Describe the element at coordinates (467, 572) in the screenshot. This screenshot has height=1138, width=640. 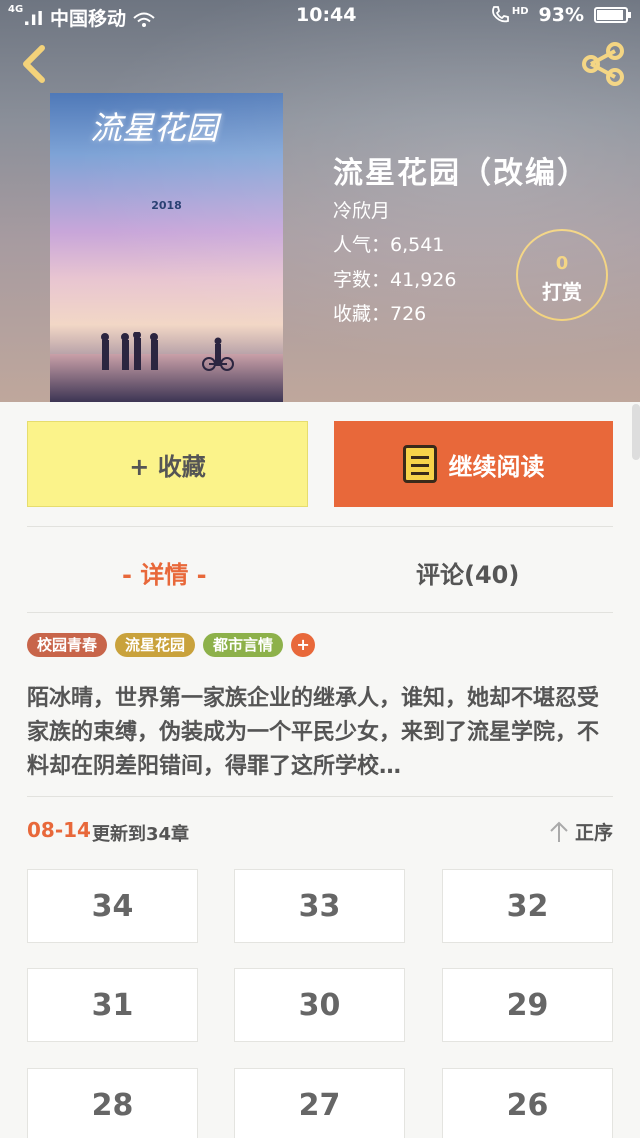
I see `tab-comments: 评论(40)` at that location.